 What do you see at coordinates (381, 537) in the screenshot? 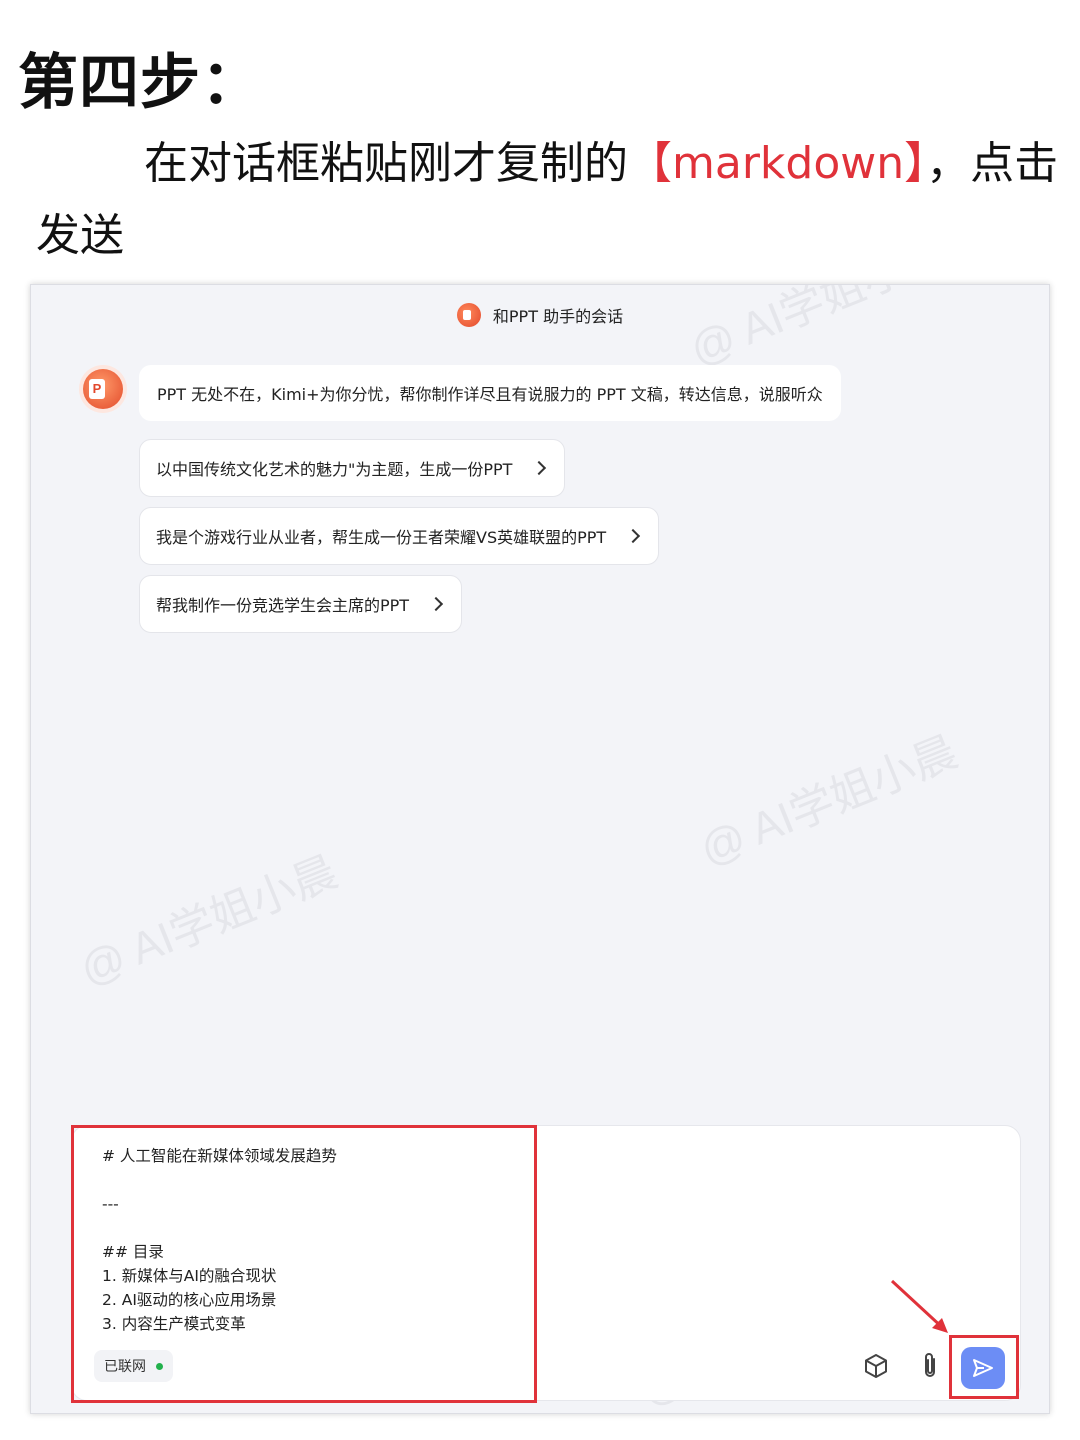
I see `suggestion-label: 我是个游戏行业从业者，帮生成一份王者荣耀VS英雄联盟的PPT` at bounding box center [381, 537].